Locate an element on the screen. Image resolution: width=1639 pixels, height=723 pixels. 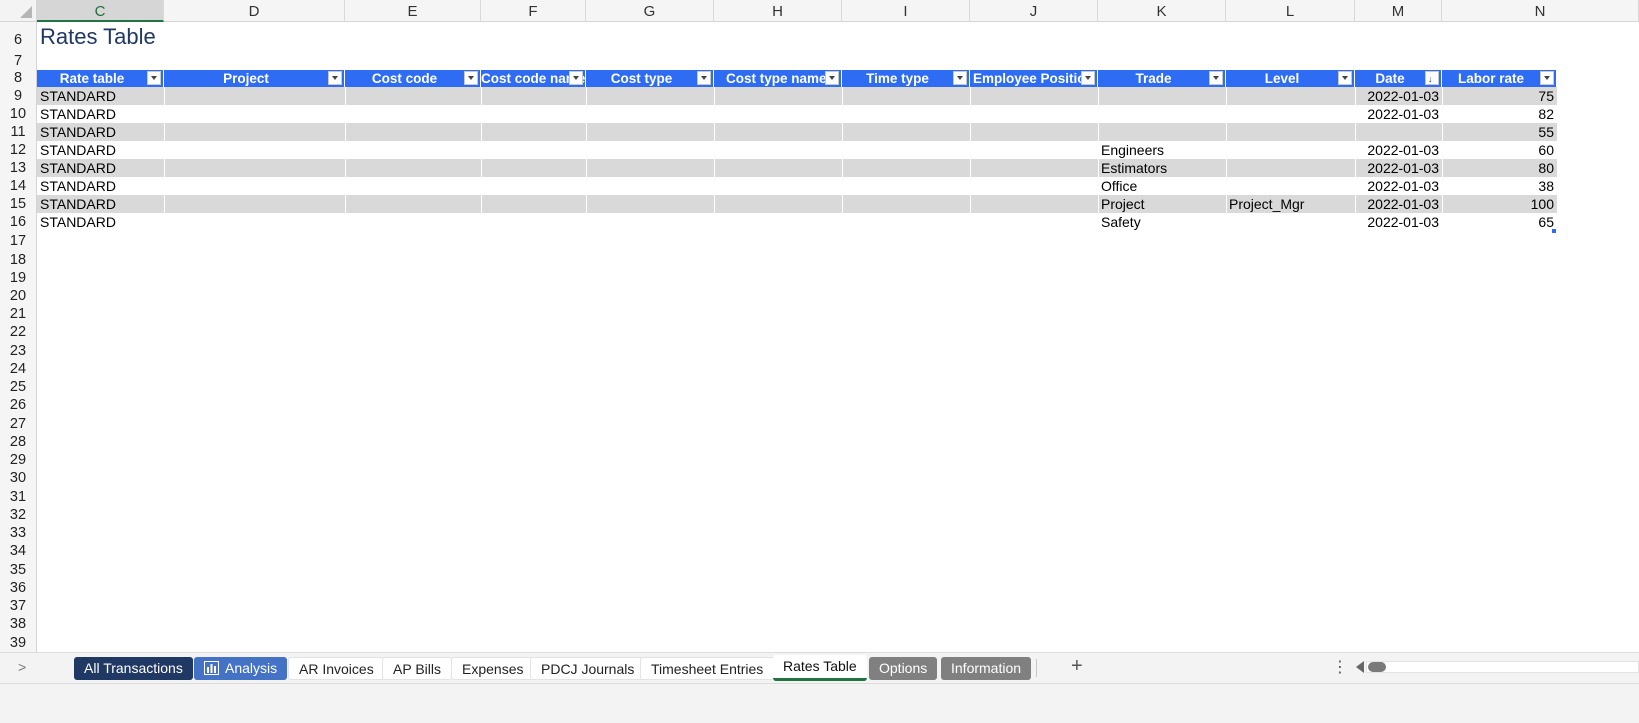
row-header: 32 is located at coordinates (18, 514).